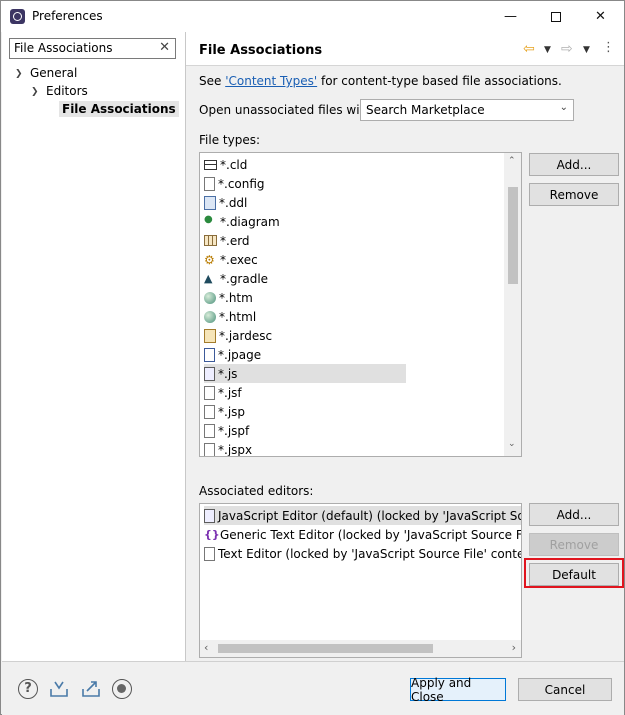  I want to click on maximize-button, so click(555, 16).